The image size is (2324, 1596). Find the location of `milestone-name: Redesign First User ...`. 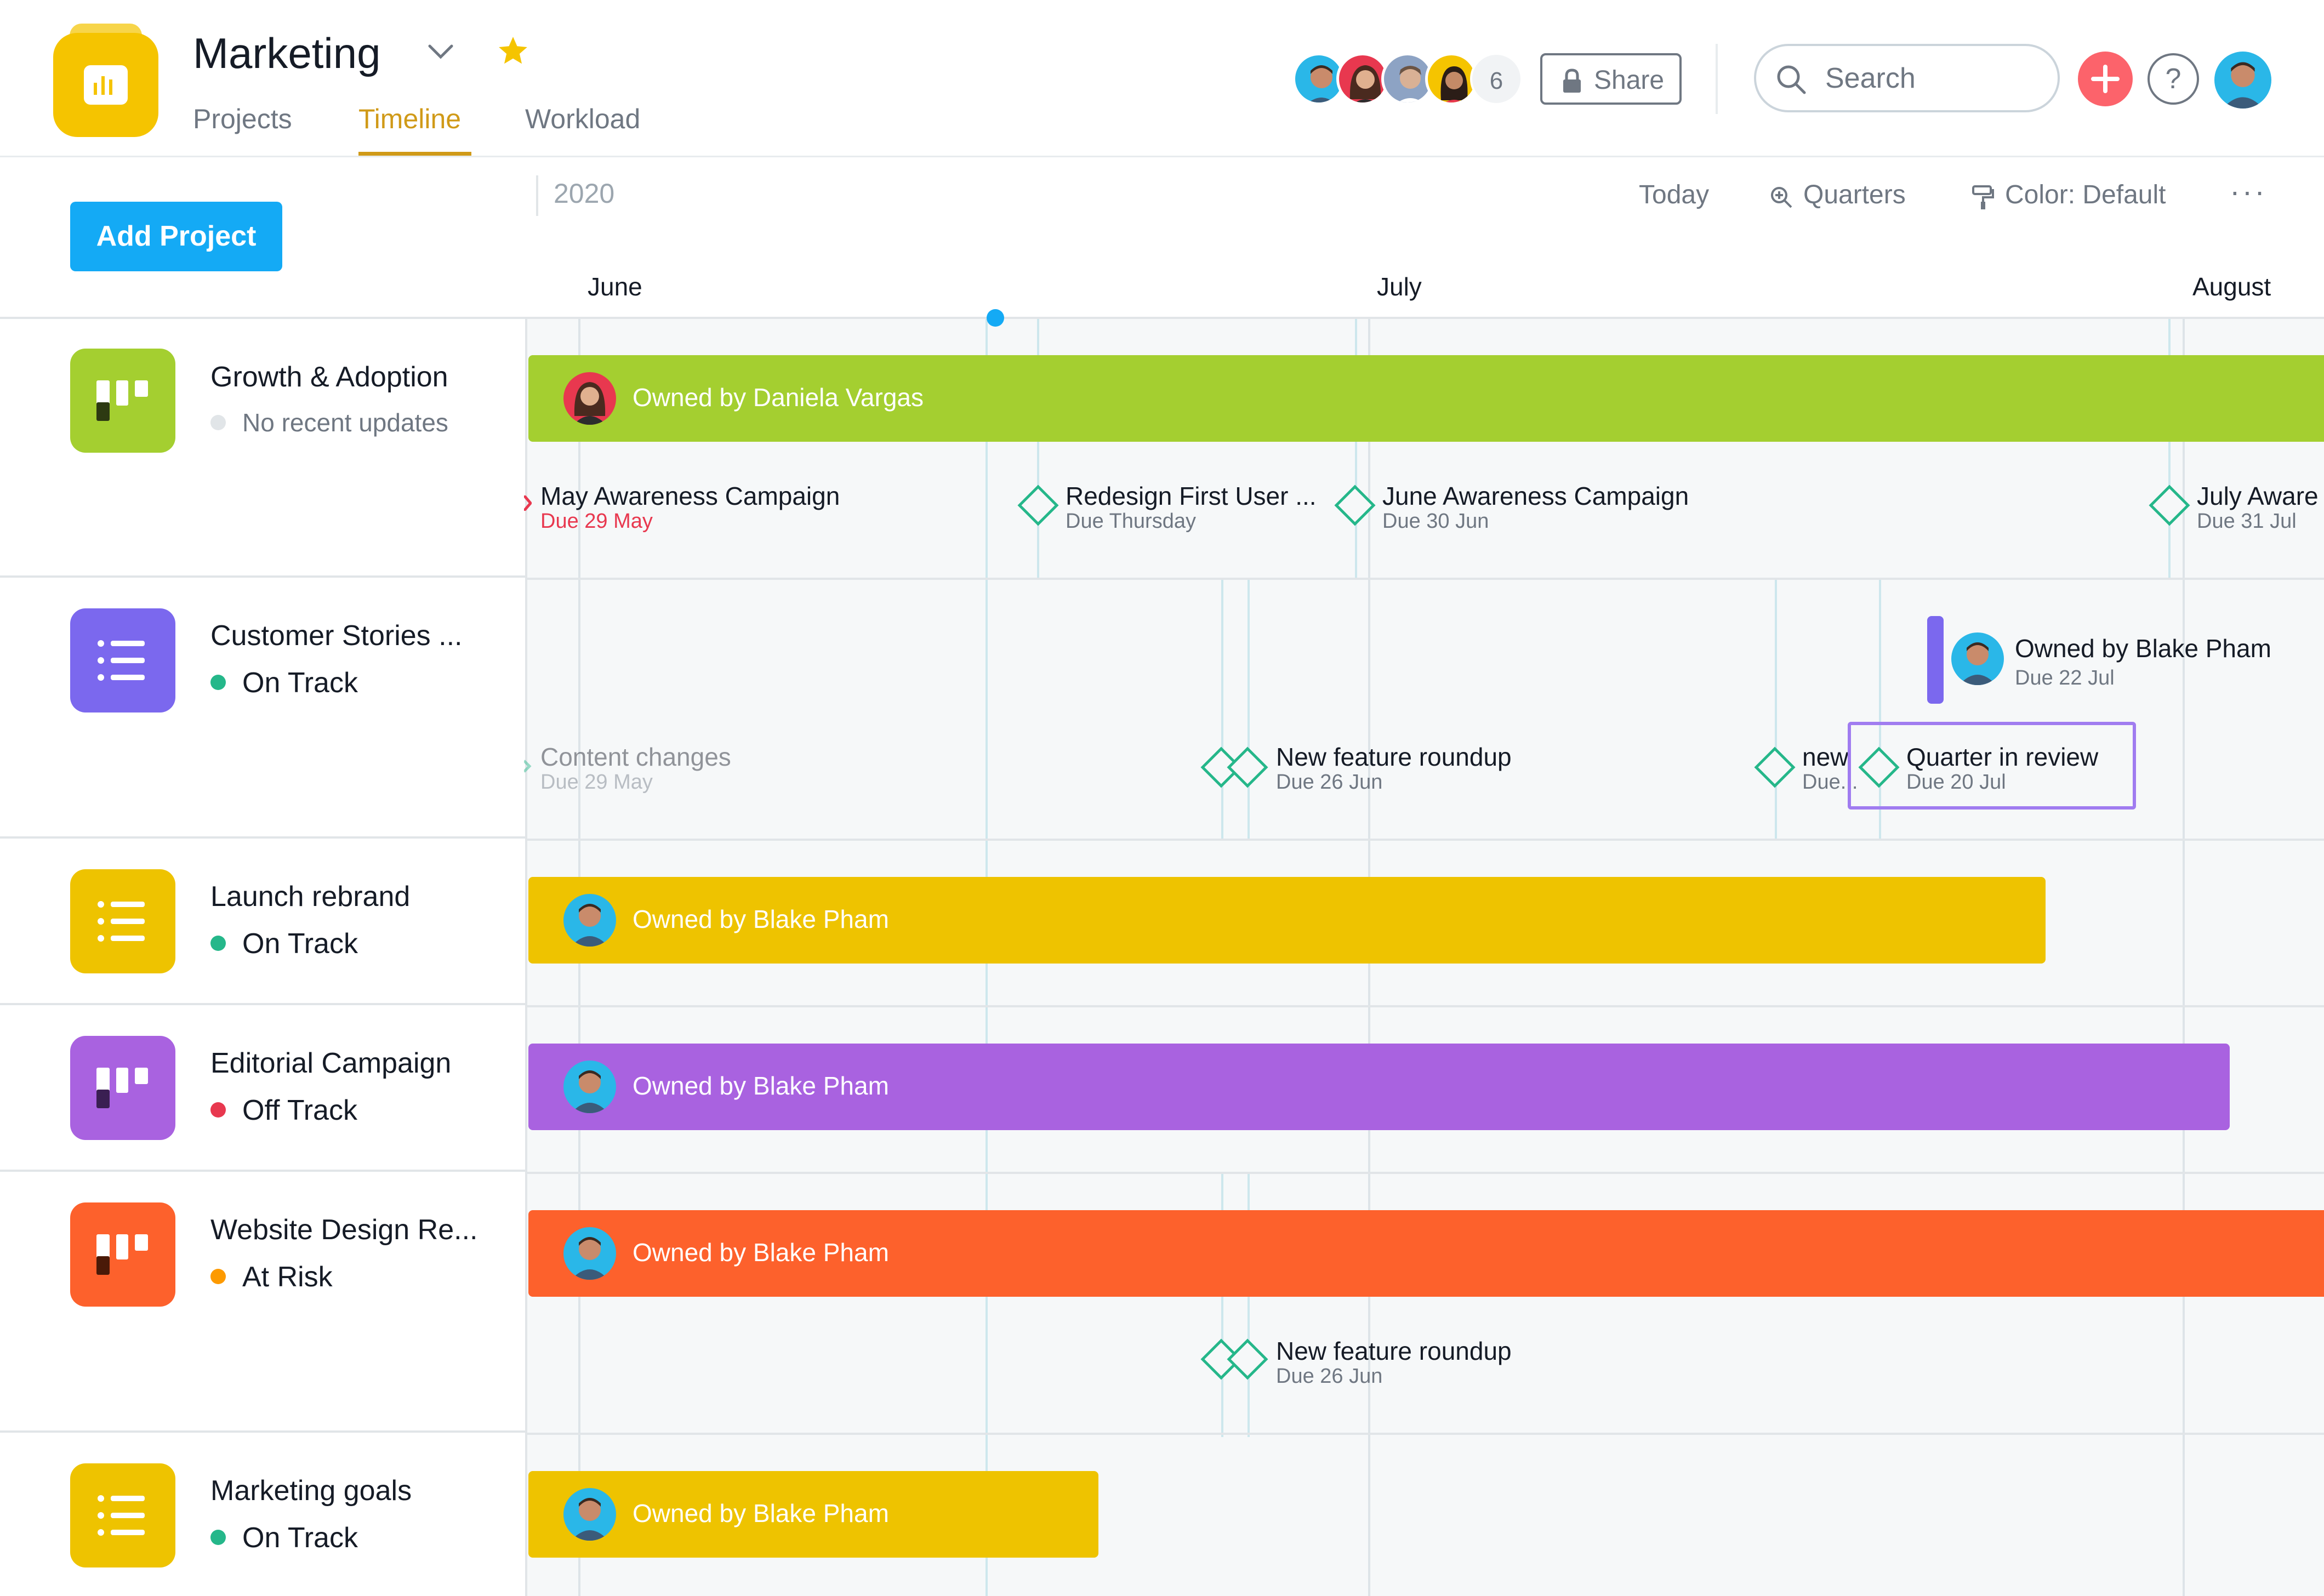

milestone-name: Redesign First User ... is located at coordinates (1191, 496).